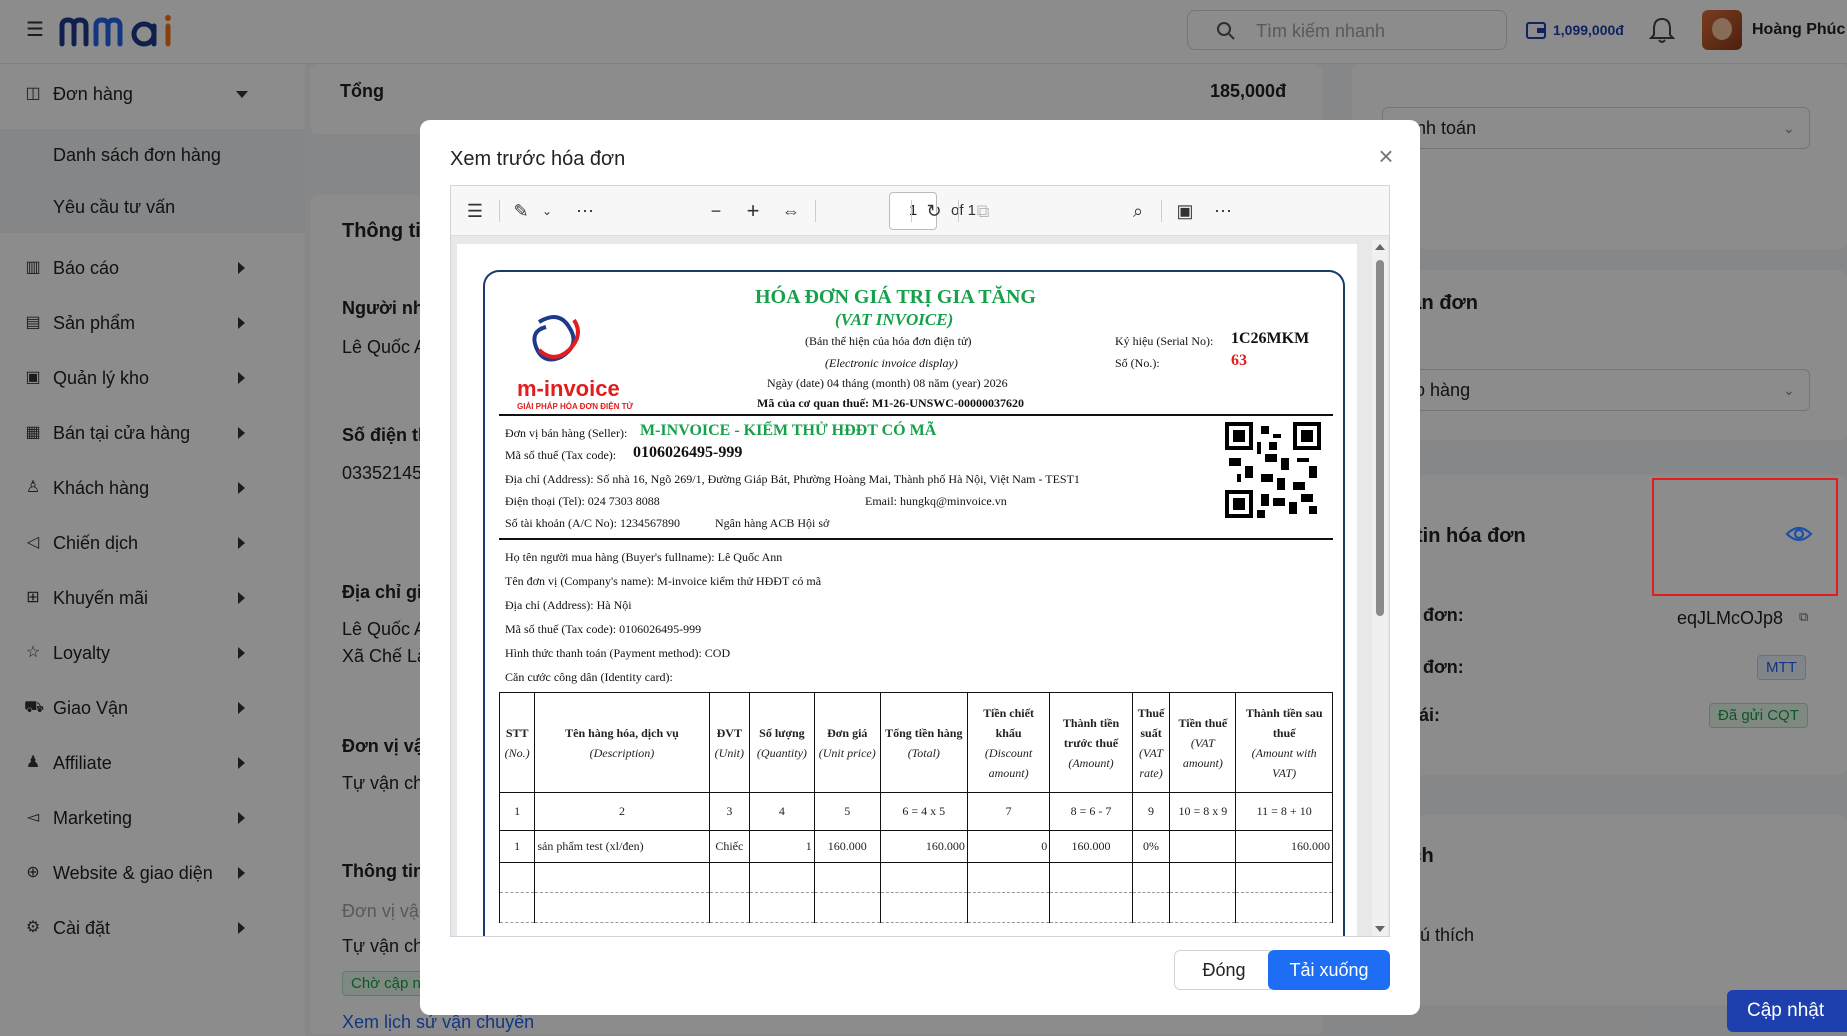 The width and height of the screenshot is (1847, 1036). What do you see at coordinates (983, 211) in the screenshot?
I see `page-view-icon: ⧉` at bounding box center [983, 211].